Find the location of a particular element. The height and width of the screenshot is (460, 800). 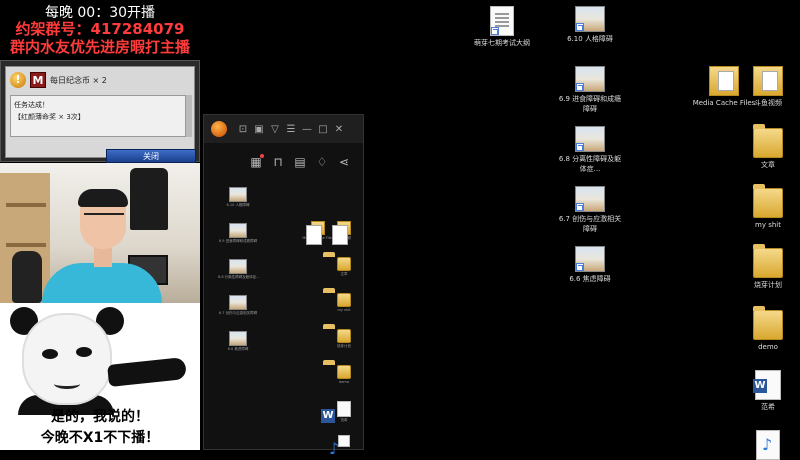

message-line-1: 任务达成！ is located at coordinates (31, 105).